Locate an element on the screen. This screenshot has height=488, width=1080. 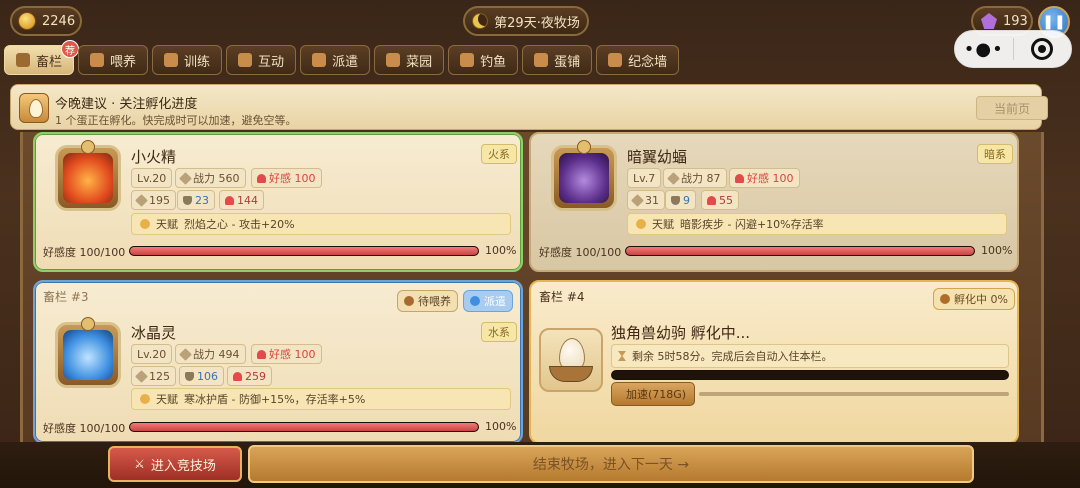
tab-label: 钓鱼 is located at coordinates (493, 62).